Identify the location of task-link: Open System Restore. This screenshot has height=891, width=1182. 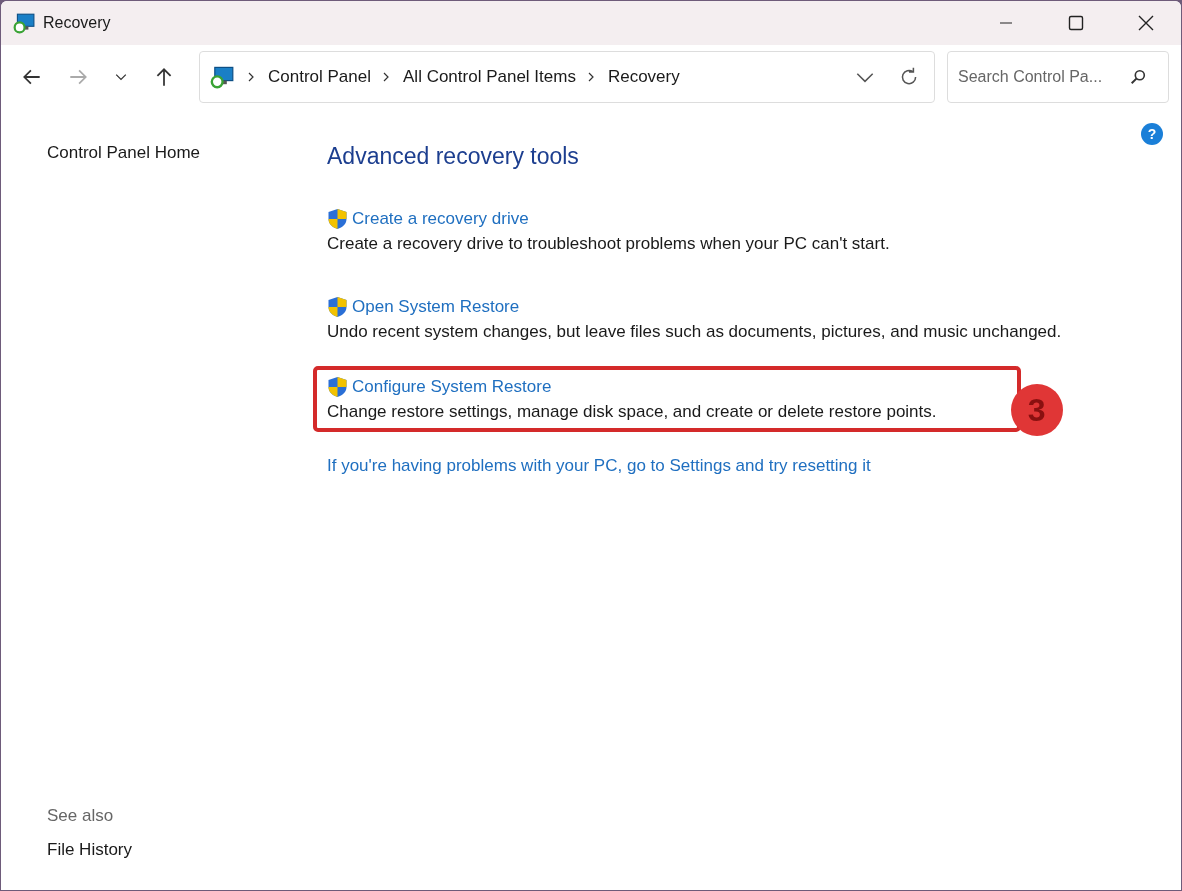
(436, 307).